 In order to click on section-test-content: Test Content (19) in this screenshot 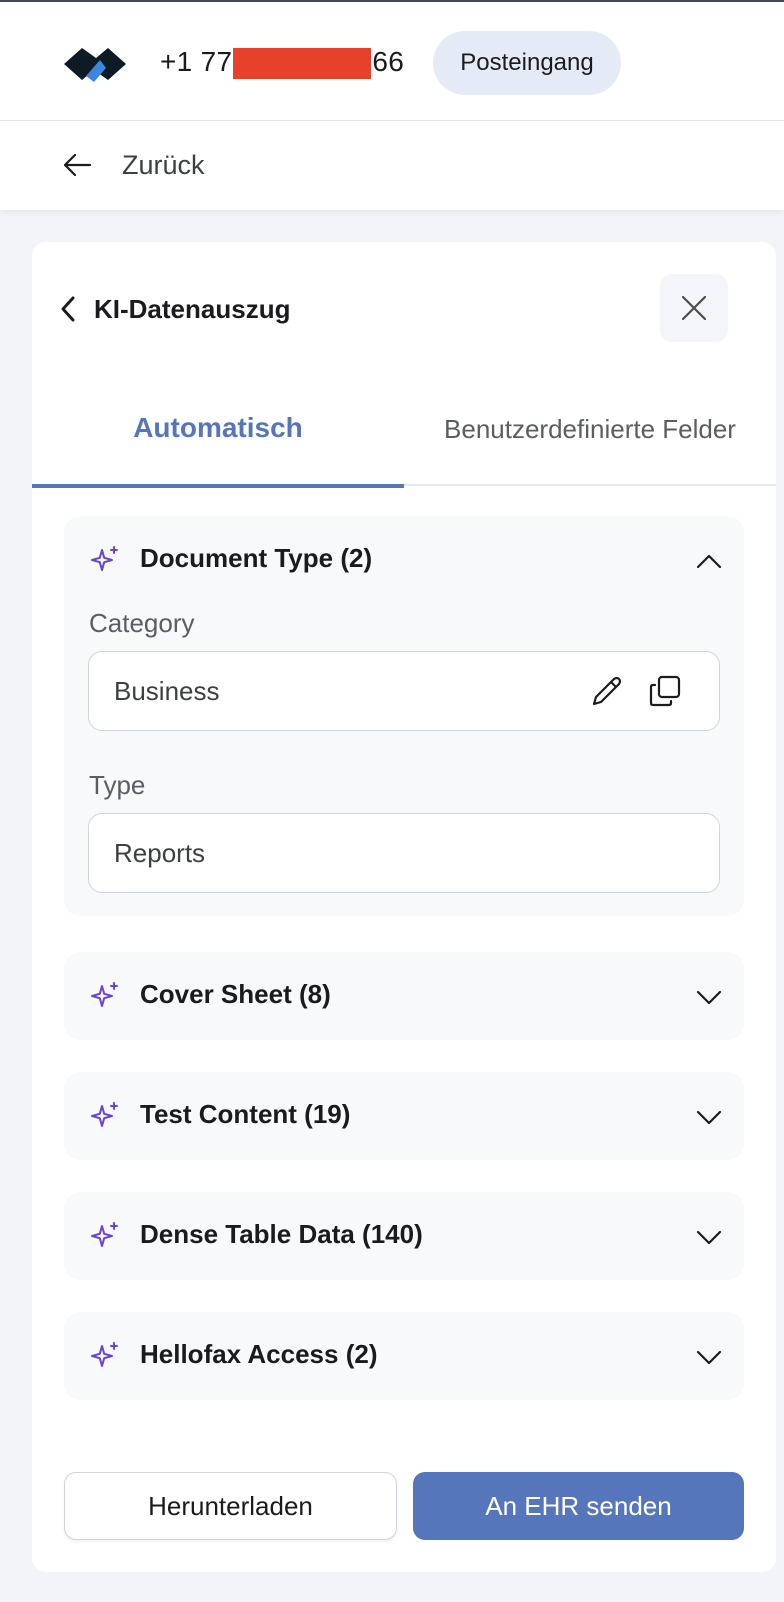, I will do `click(404, 1116)`.